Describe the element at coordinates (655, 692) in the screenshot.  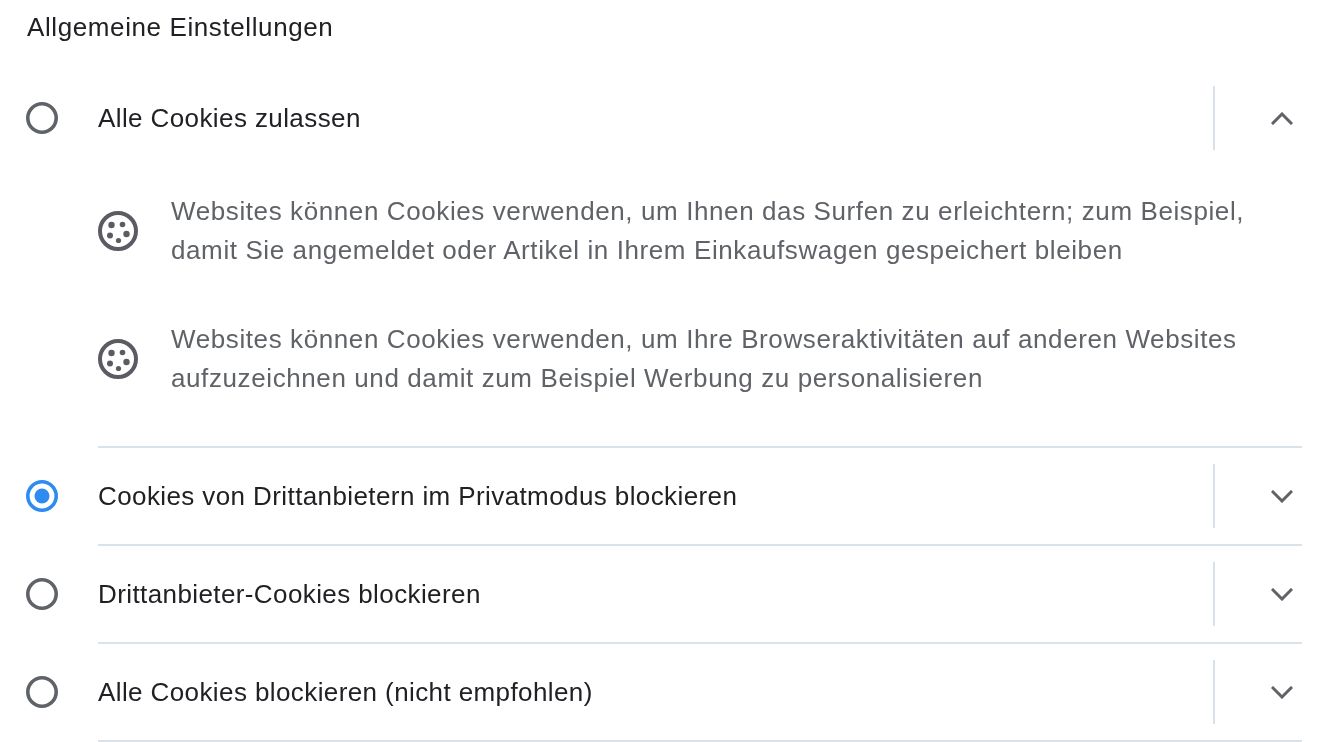
I see `option-label: Alle Cookies blockieren (nicht empfohlen)` at that location.